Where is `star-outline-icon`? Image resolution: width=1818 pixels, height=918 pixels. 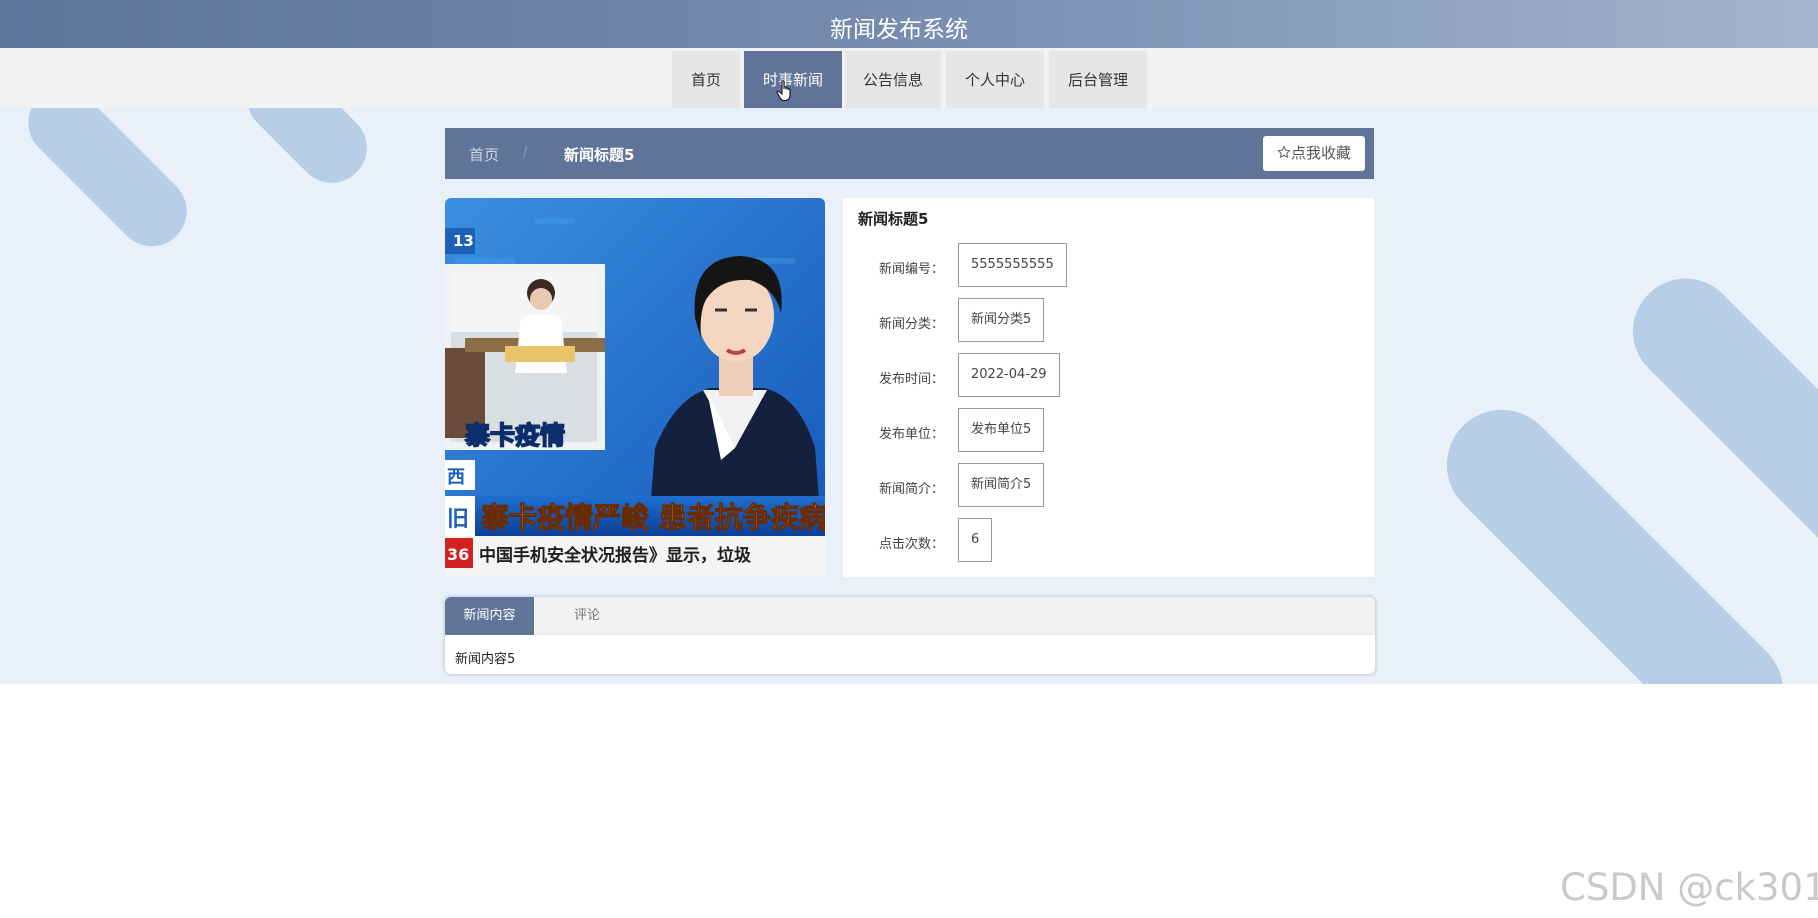 star-outline-icon is located at coordinates (1284, 151).